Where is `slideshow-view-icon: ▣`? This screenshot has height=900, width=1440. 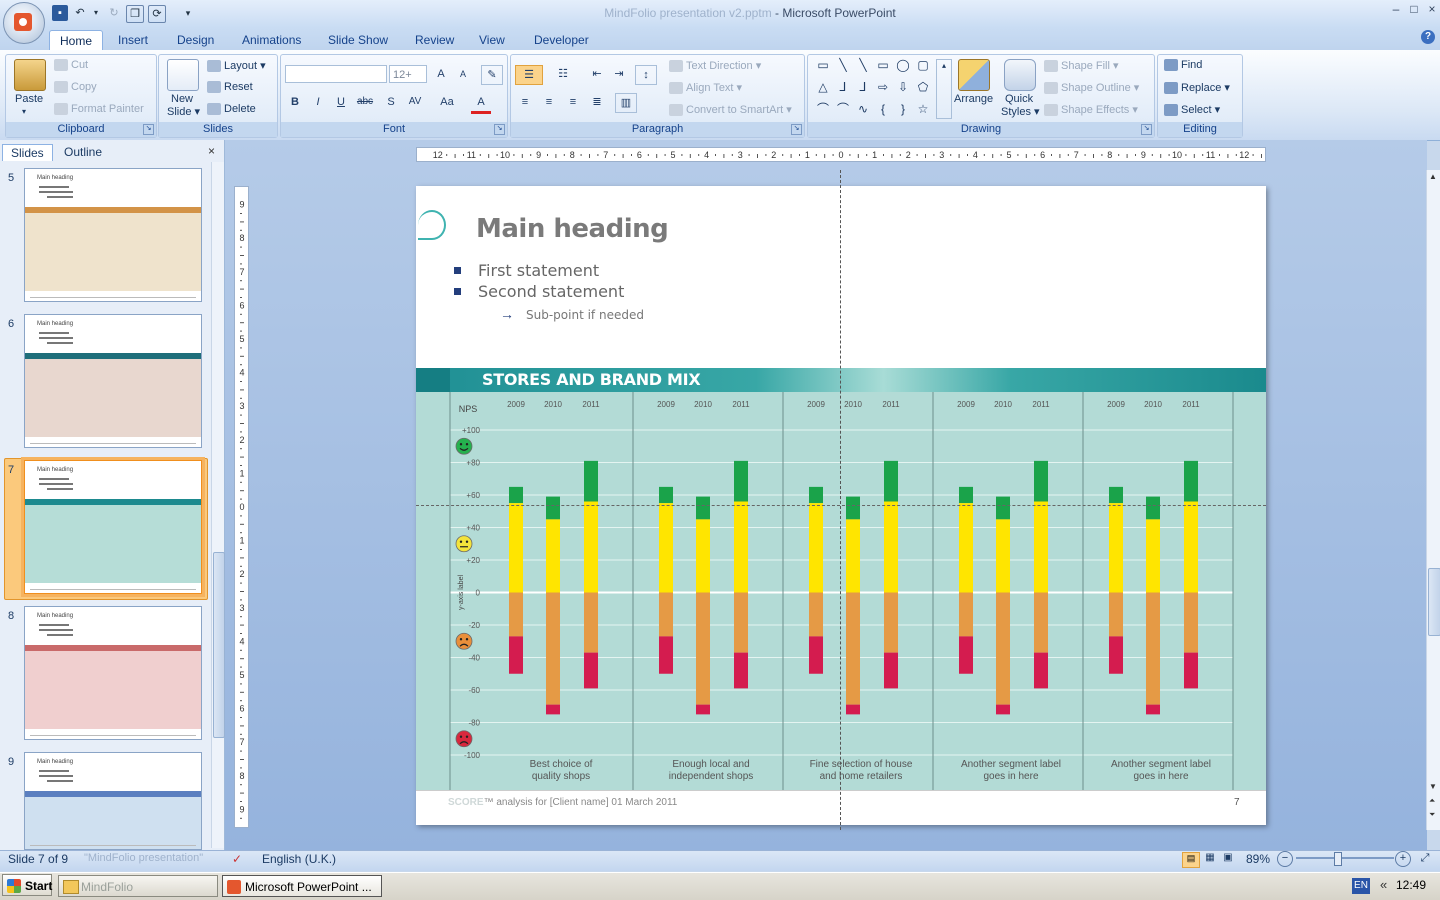 slideshow-view-icon: ▣ is located at coordinates (1228, 859).